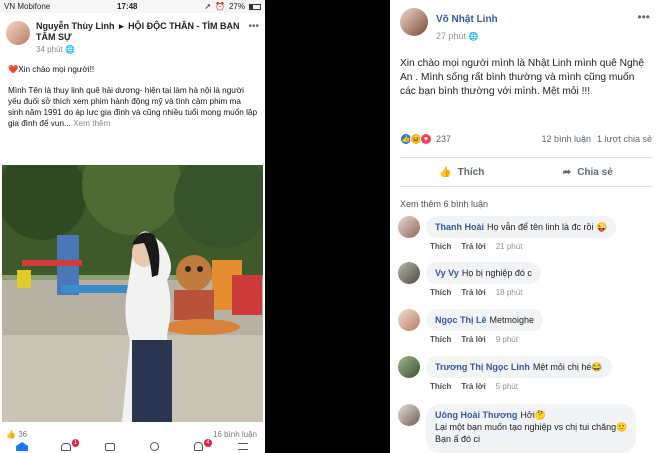 The width and height of the screenshot is (660, 453). What do you see at coordinates (236, 6) in the screenshot?
I see `battery-percent: 27%` at bounding box center [236, 6].